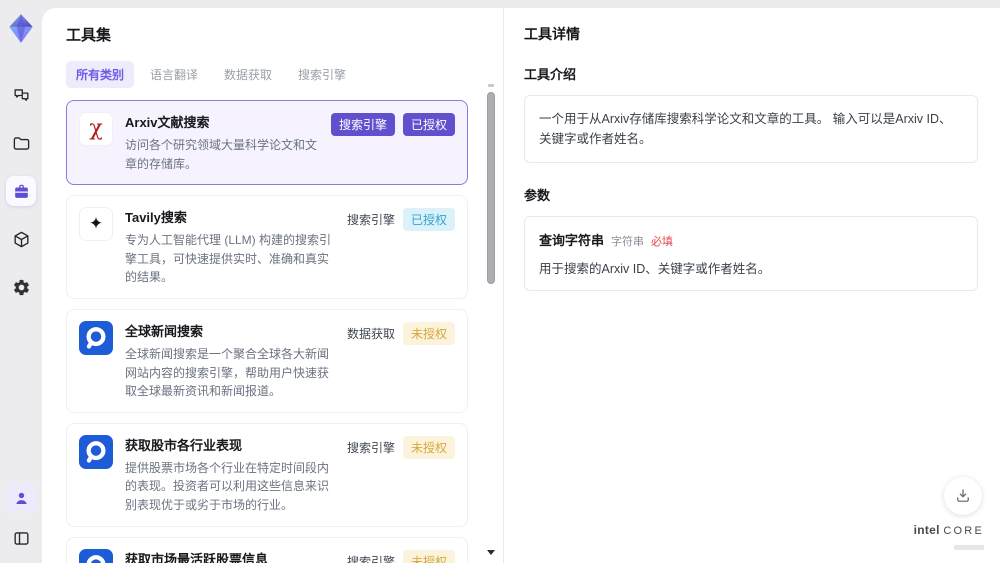 The height and width of the screenshot is (563, 1000). Describe the element at coordinates (156, 218) in the screenshot. I see `tool-name: Tavily搜索` at that location.